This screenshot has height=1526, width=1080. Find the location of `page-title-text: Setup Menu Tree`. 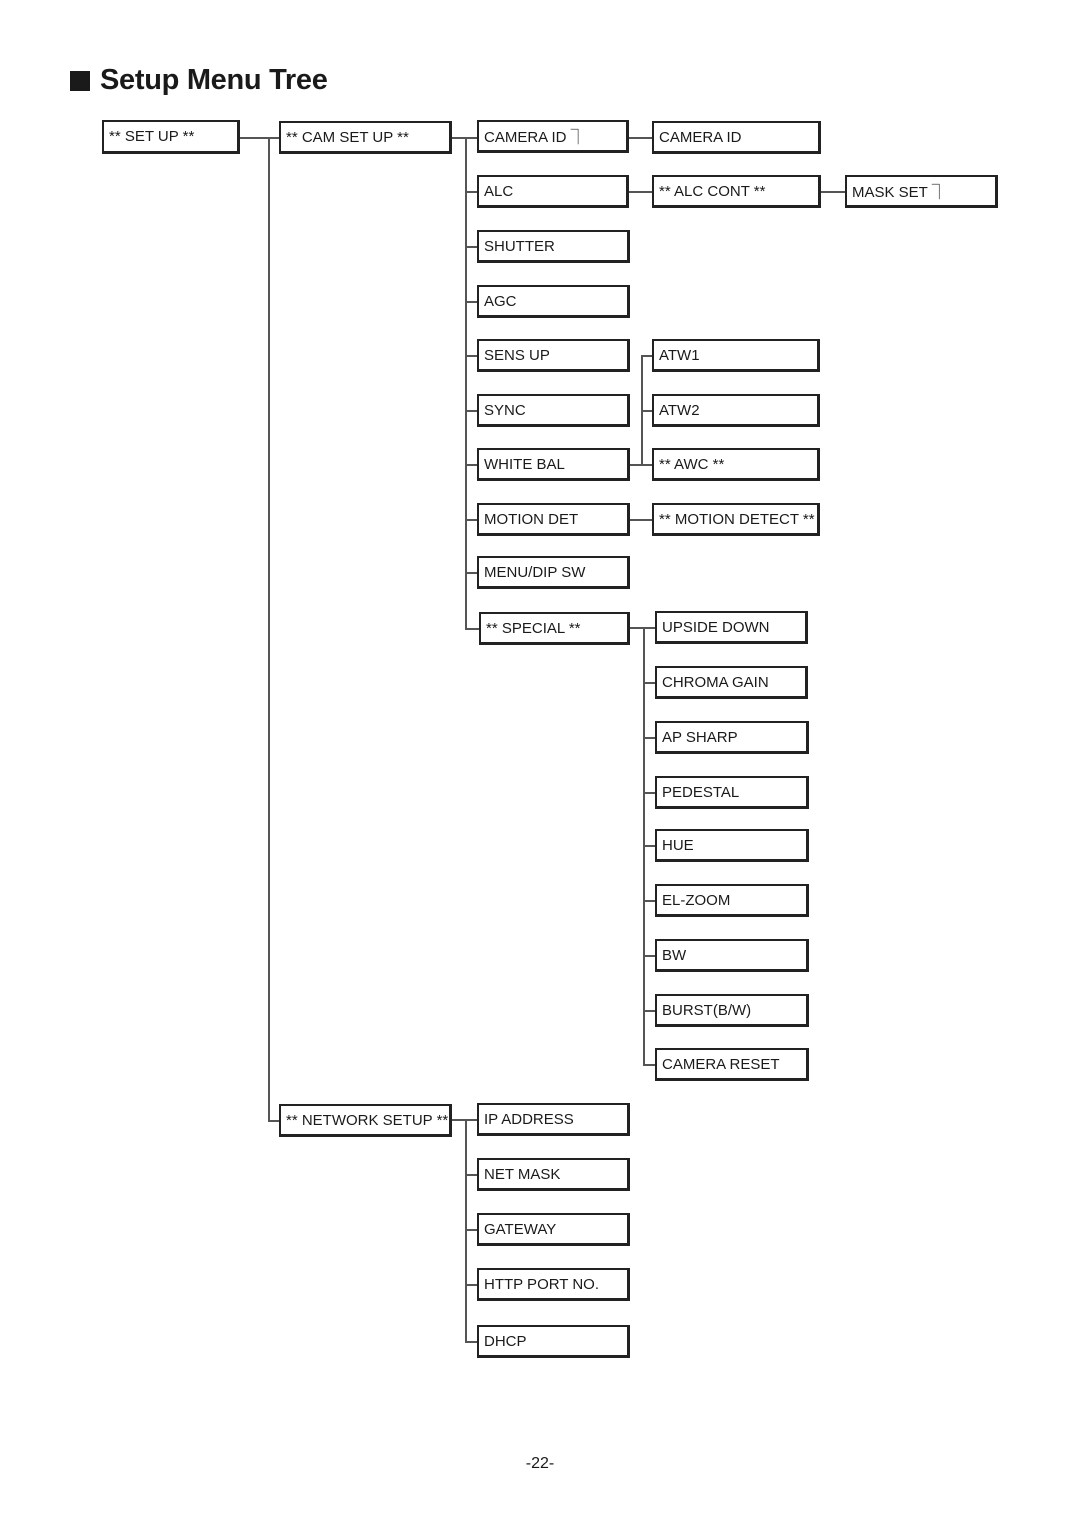

page-title-text: Setup Menu Tree is located at coordinates (214, 80).